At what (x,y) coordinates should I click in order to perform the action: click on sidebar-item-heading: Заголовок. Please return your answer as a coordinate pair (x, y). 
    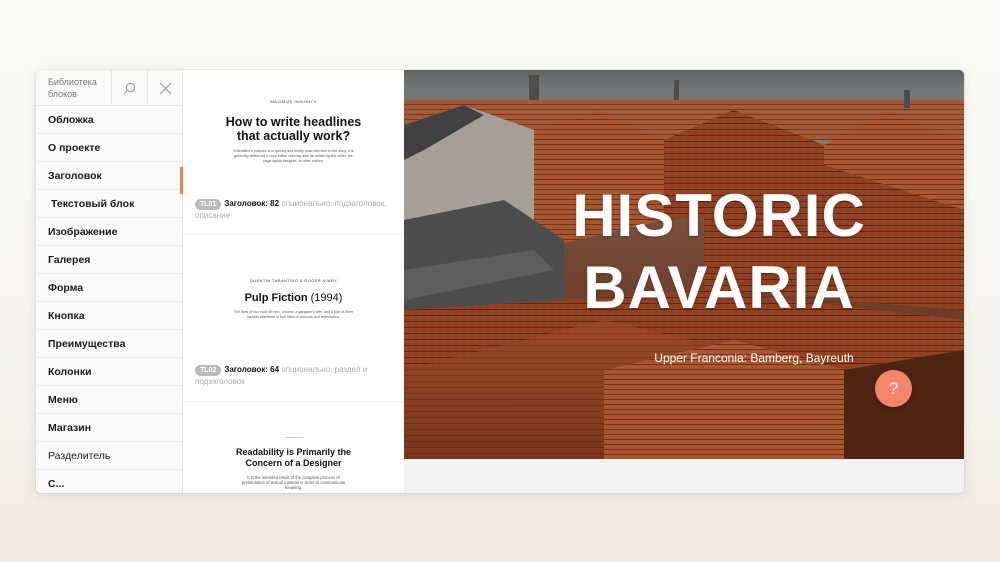
    Looking at the image, I should click on (109, 178).